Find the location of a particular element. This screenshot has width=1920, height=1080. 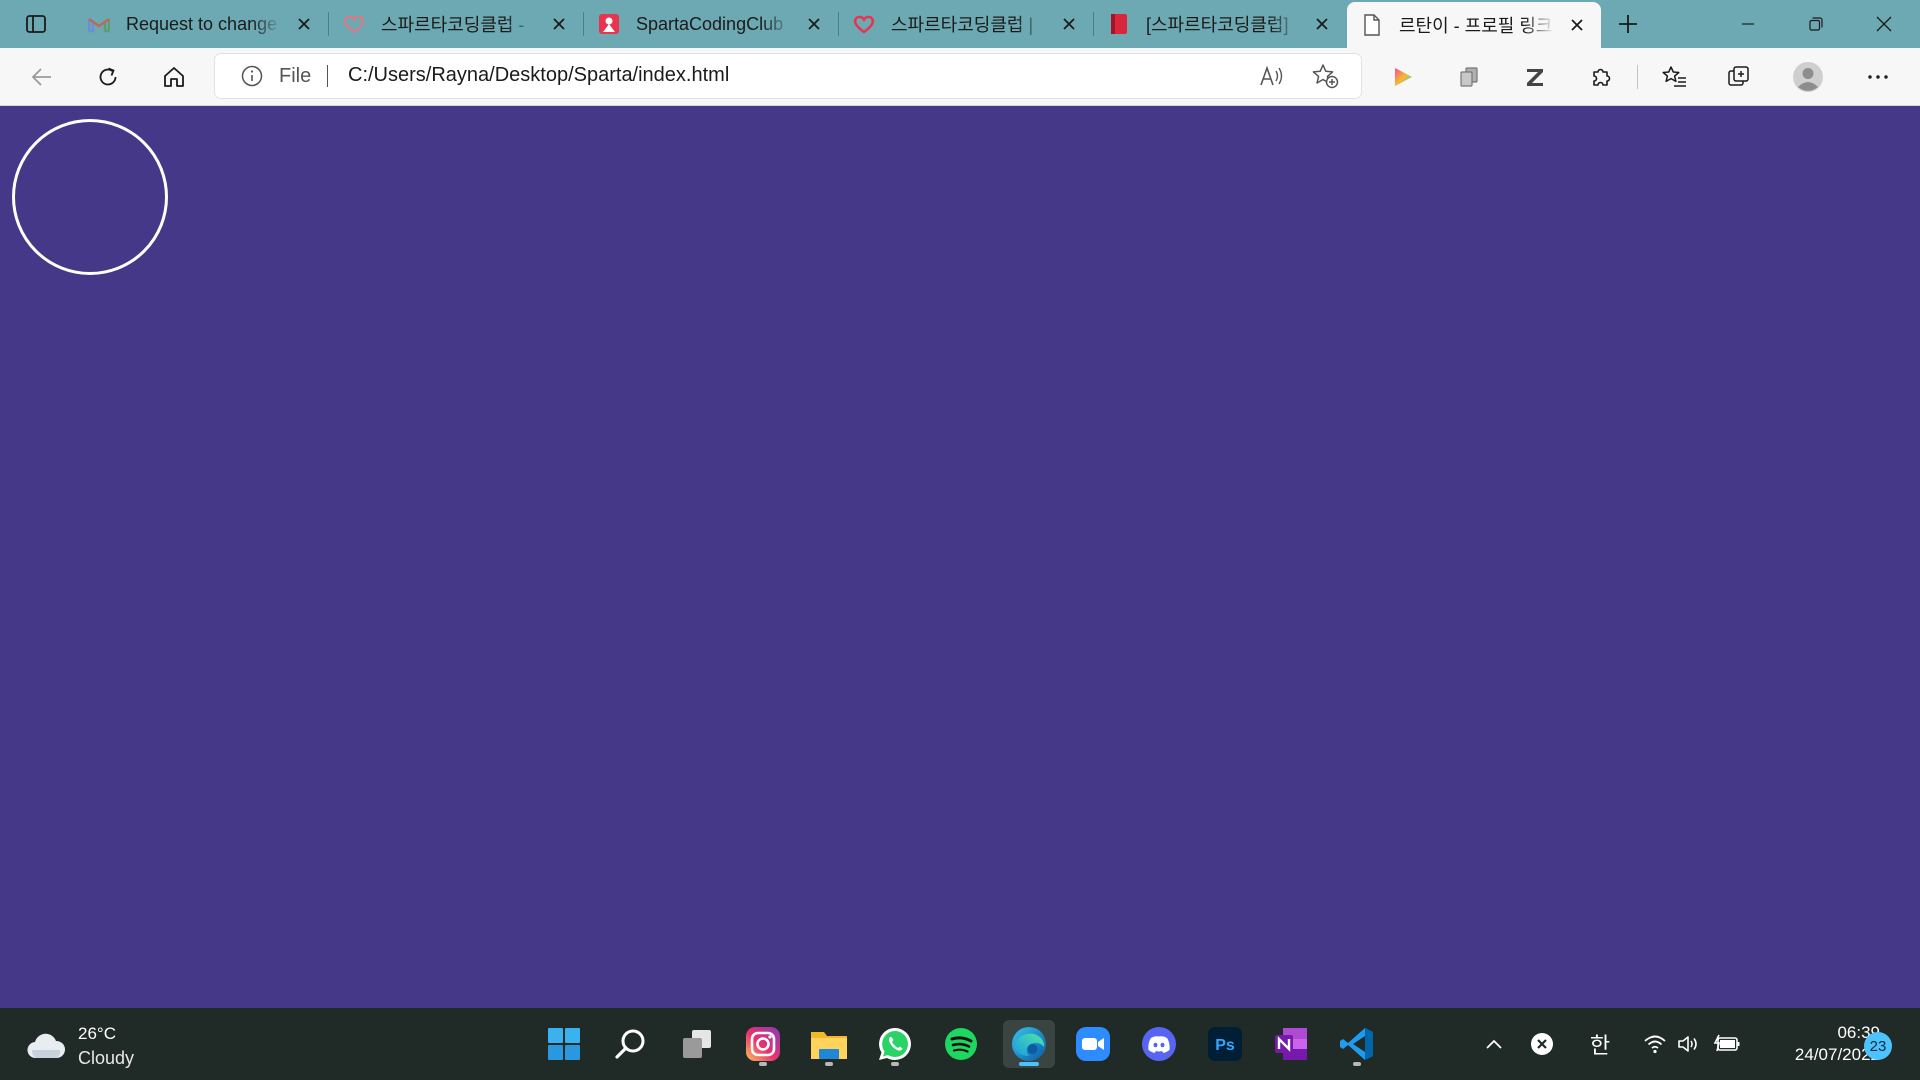

close-icon is located at coordinates (1884, 24).